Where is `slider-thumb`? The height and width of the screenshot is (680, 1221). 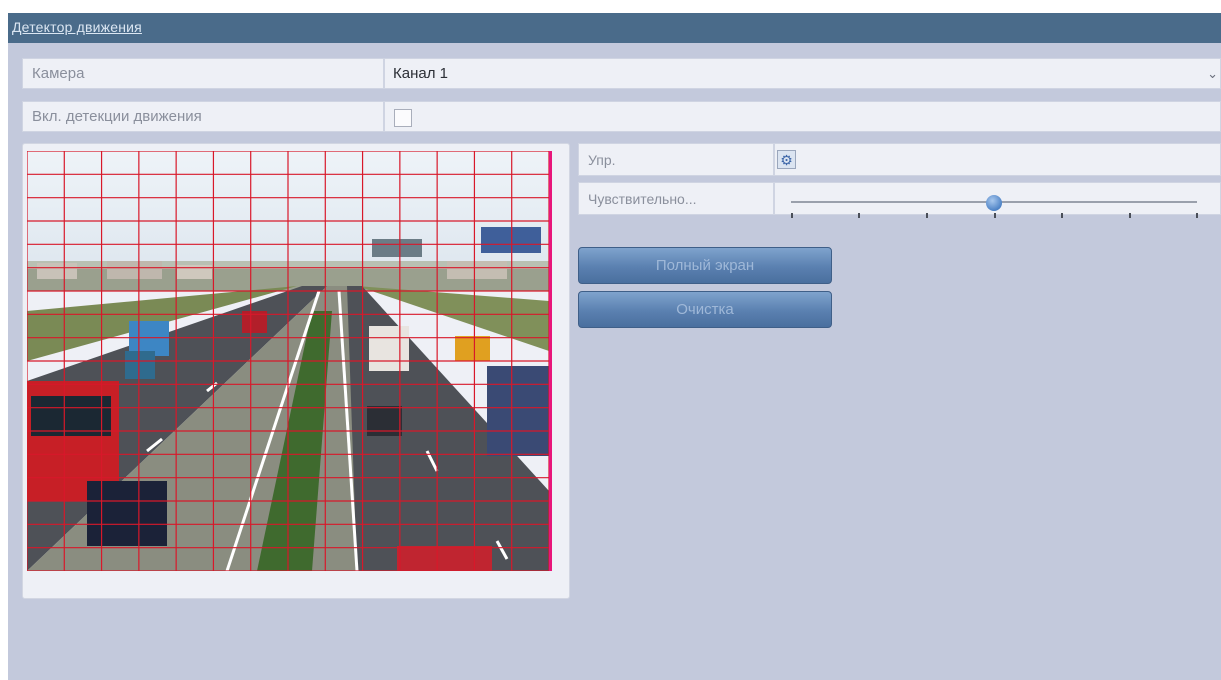
slider-thumb is located at coordinates (994, 203).